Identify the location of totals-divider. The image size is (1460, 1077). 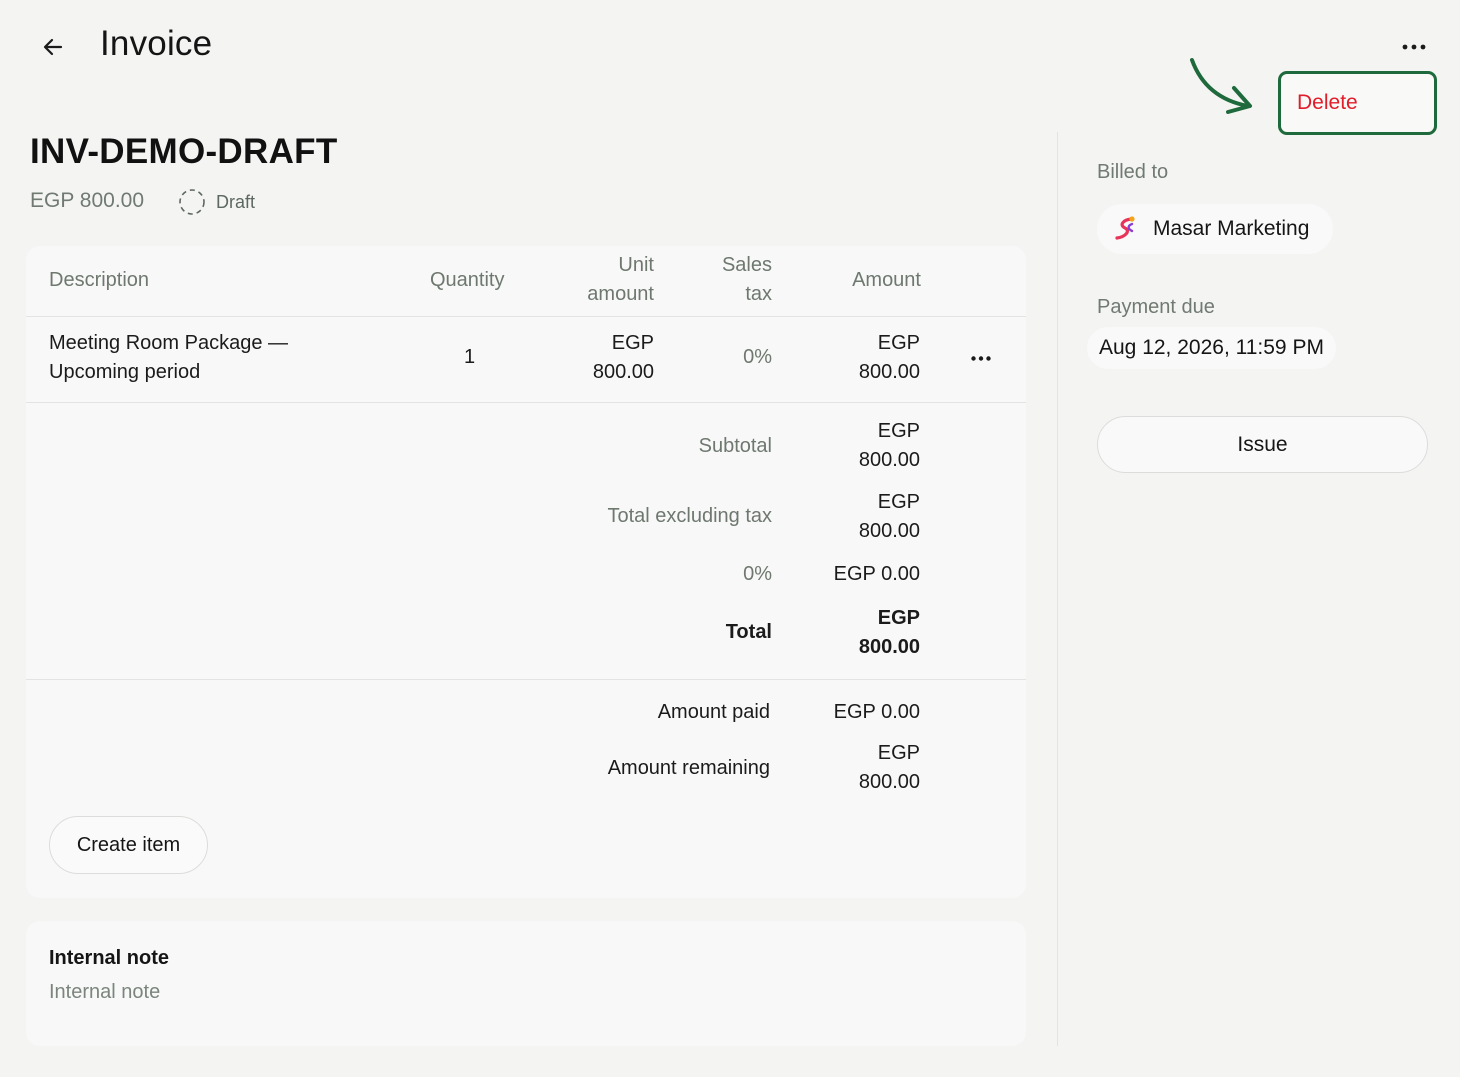
(526, 679).